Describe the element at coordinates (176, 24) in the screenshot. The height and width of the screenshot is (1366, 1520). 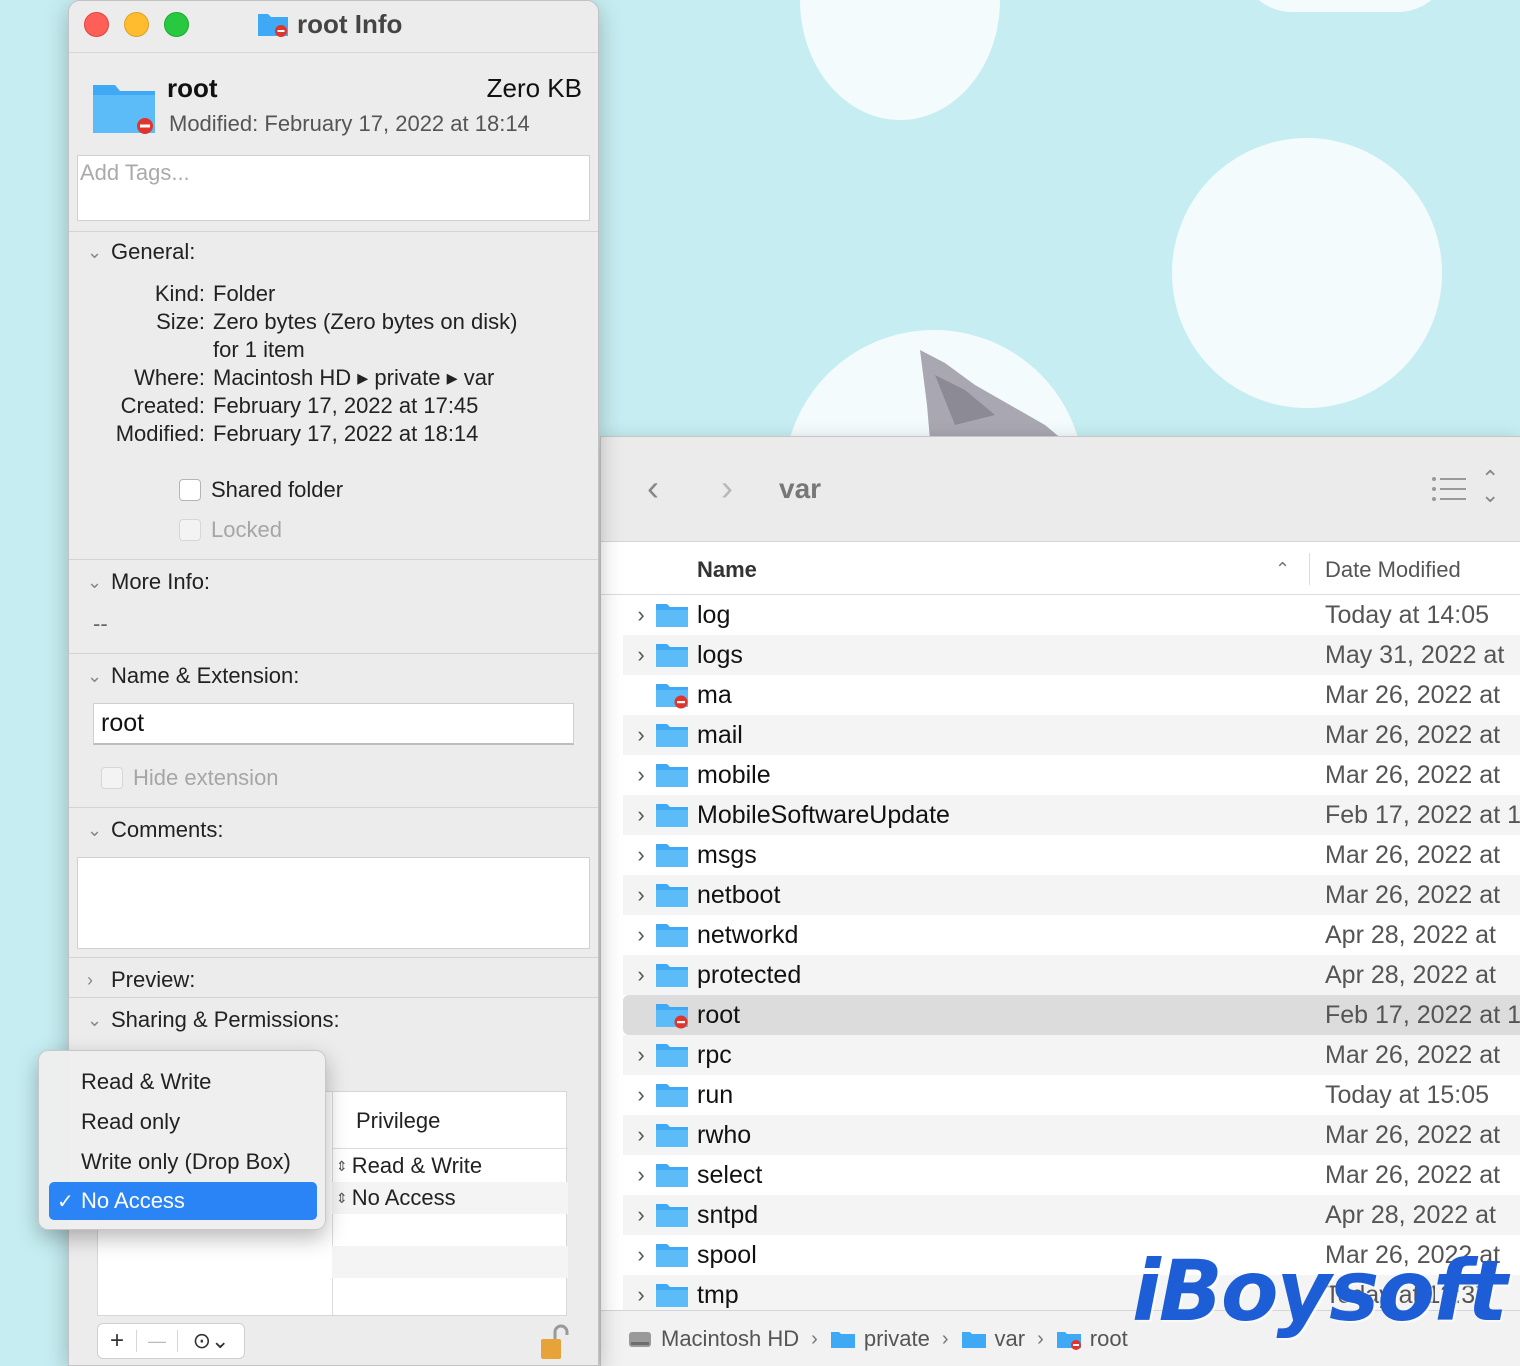
I see `maximize-button` at that location.